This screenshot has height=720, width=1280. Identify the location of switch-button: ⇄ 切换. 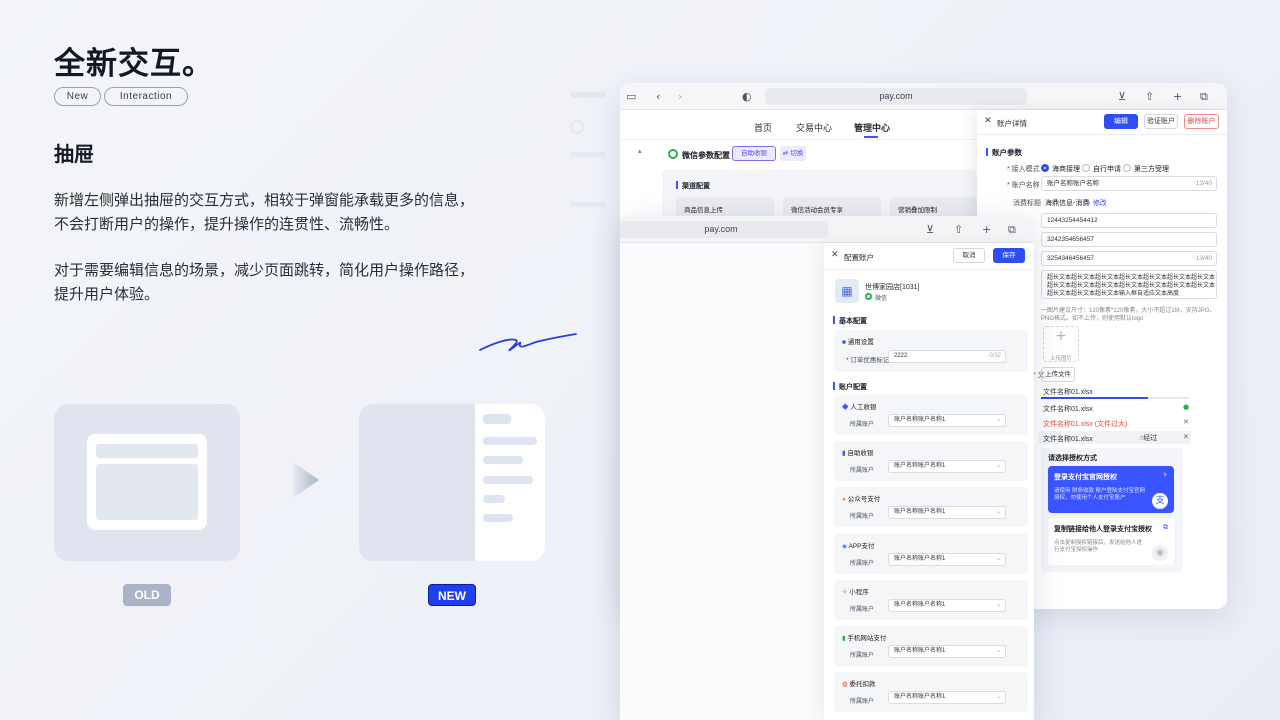
(793, 153).